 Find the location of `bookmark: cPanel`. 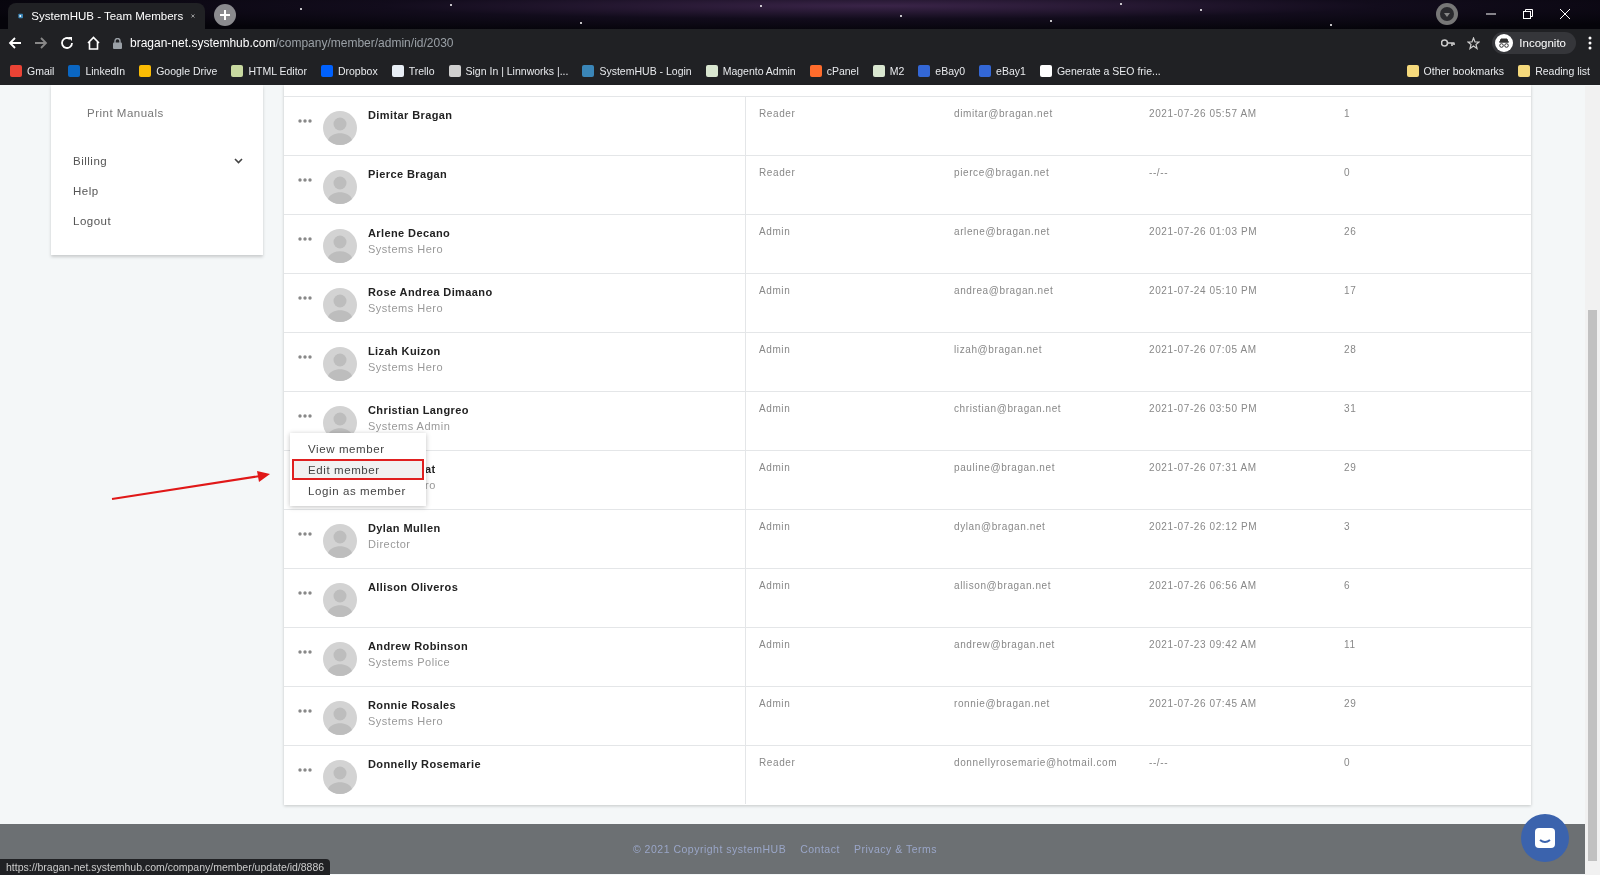

bookmark: cPanel is located at coordinates (834, 71).